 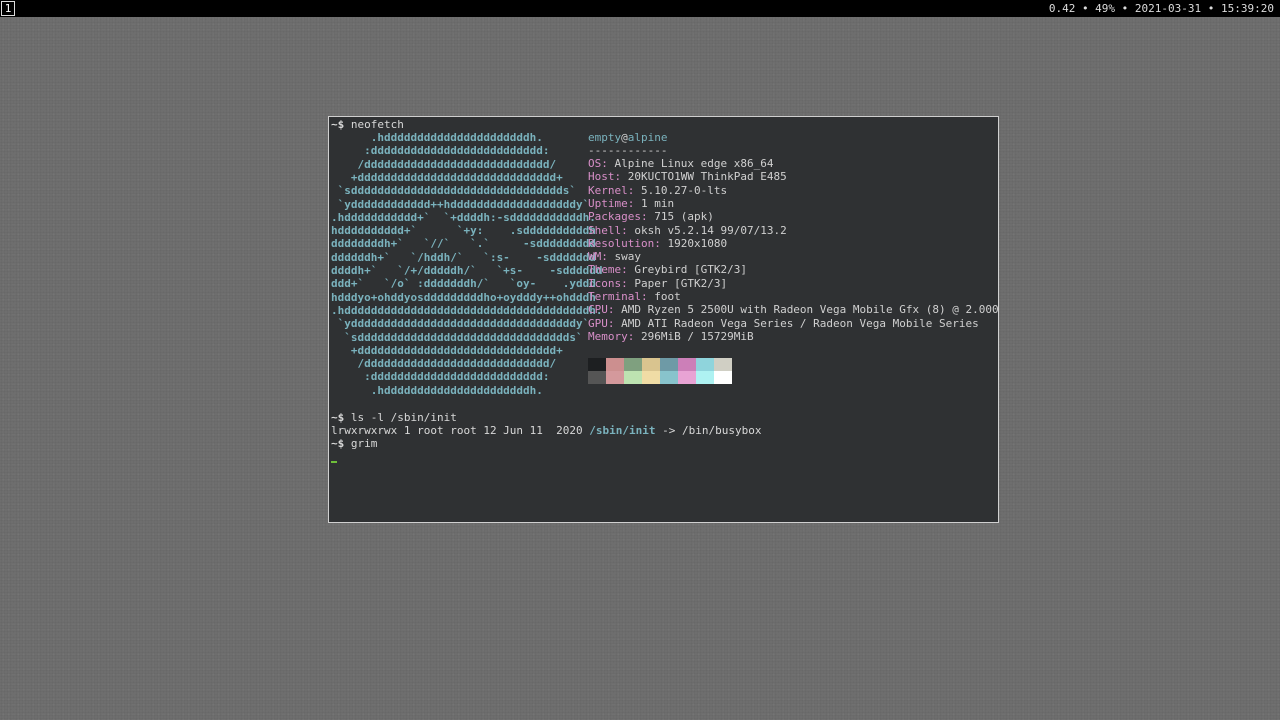 What do you see at coordinates (605, 230) in the screenshot?
I see `info-key: Shell` at bounding box center [605, 230].